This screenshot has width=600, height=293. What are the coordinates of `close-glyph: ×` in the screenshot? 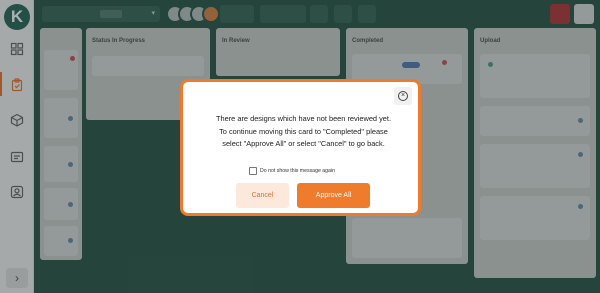 It's located at (403, 95).